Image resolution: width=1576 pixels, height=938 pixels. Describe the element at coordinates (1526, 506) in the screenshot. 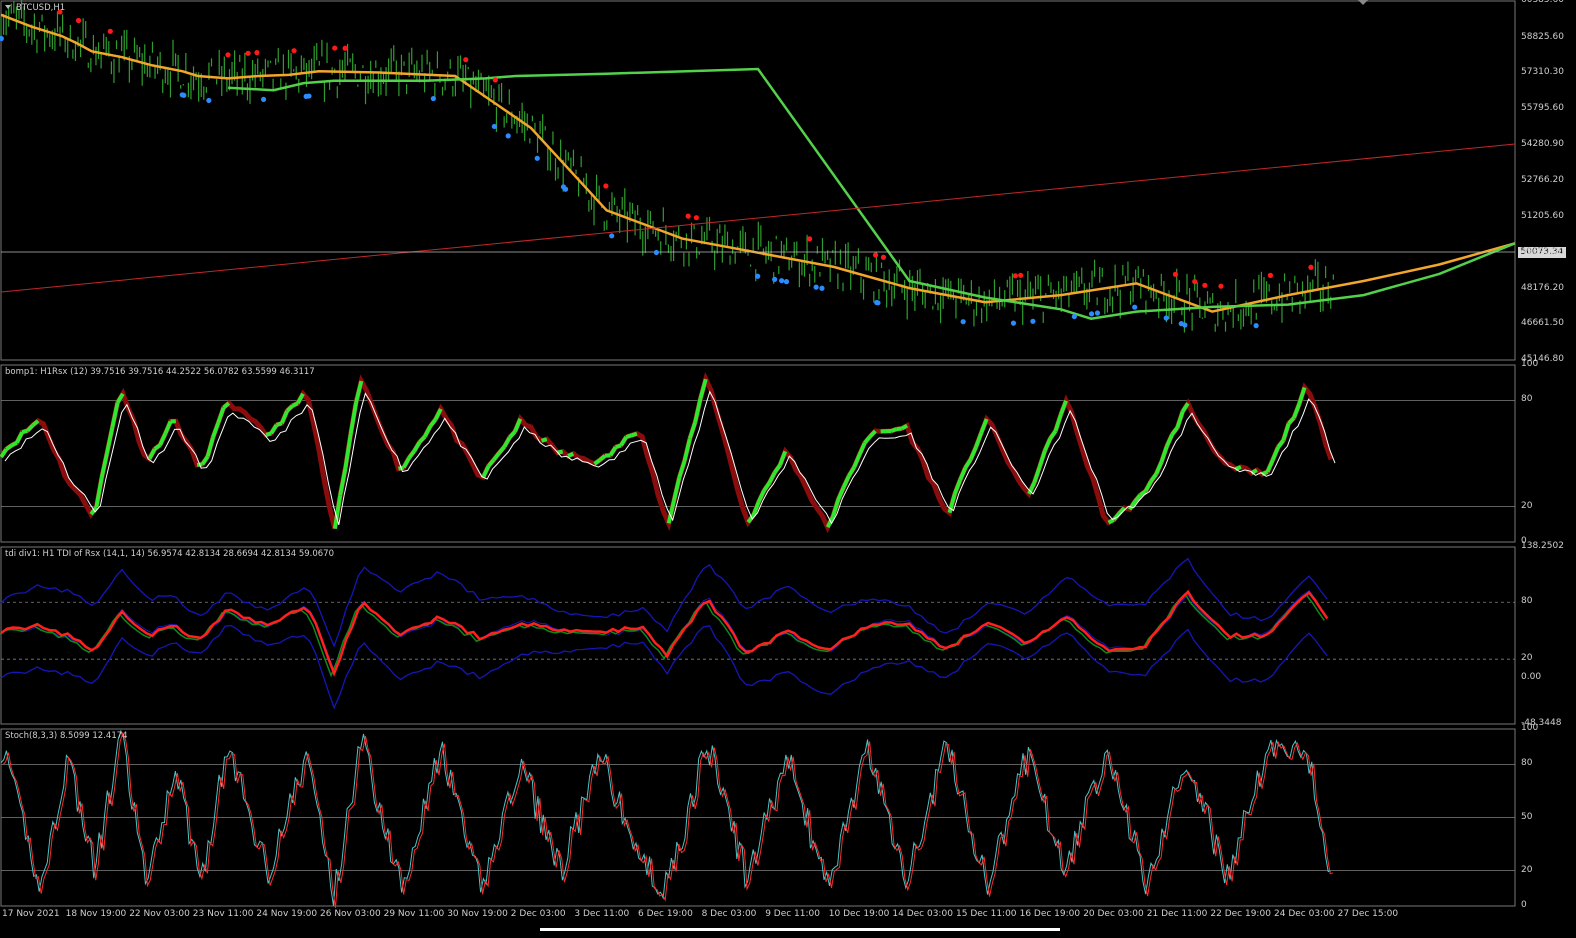

I see `rsx-y-tick: 20` at that location.